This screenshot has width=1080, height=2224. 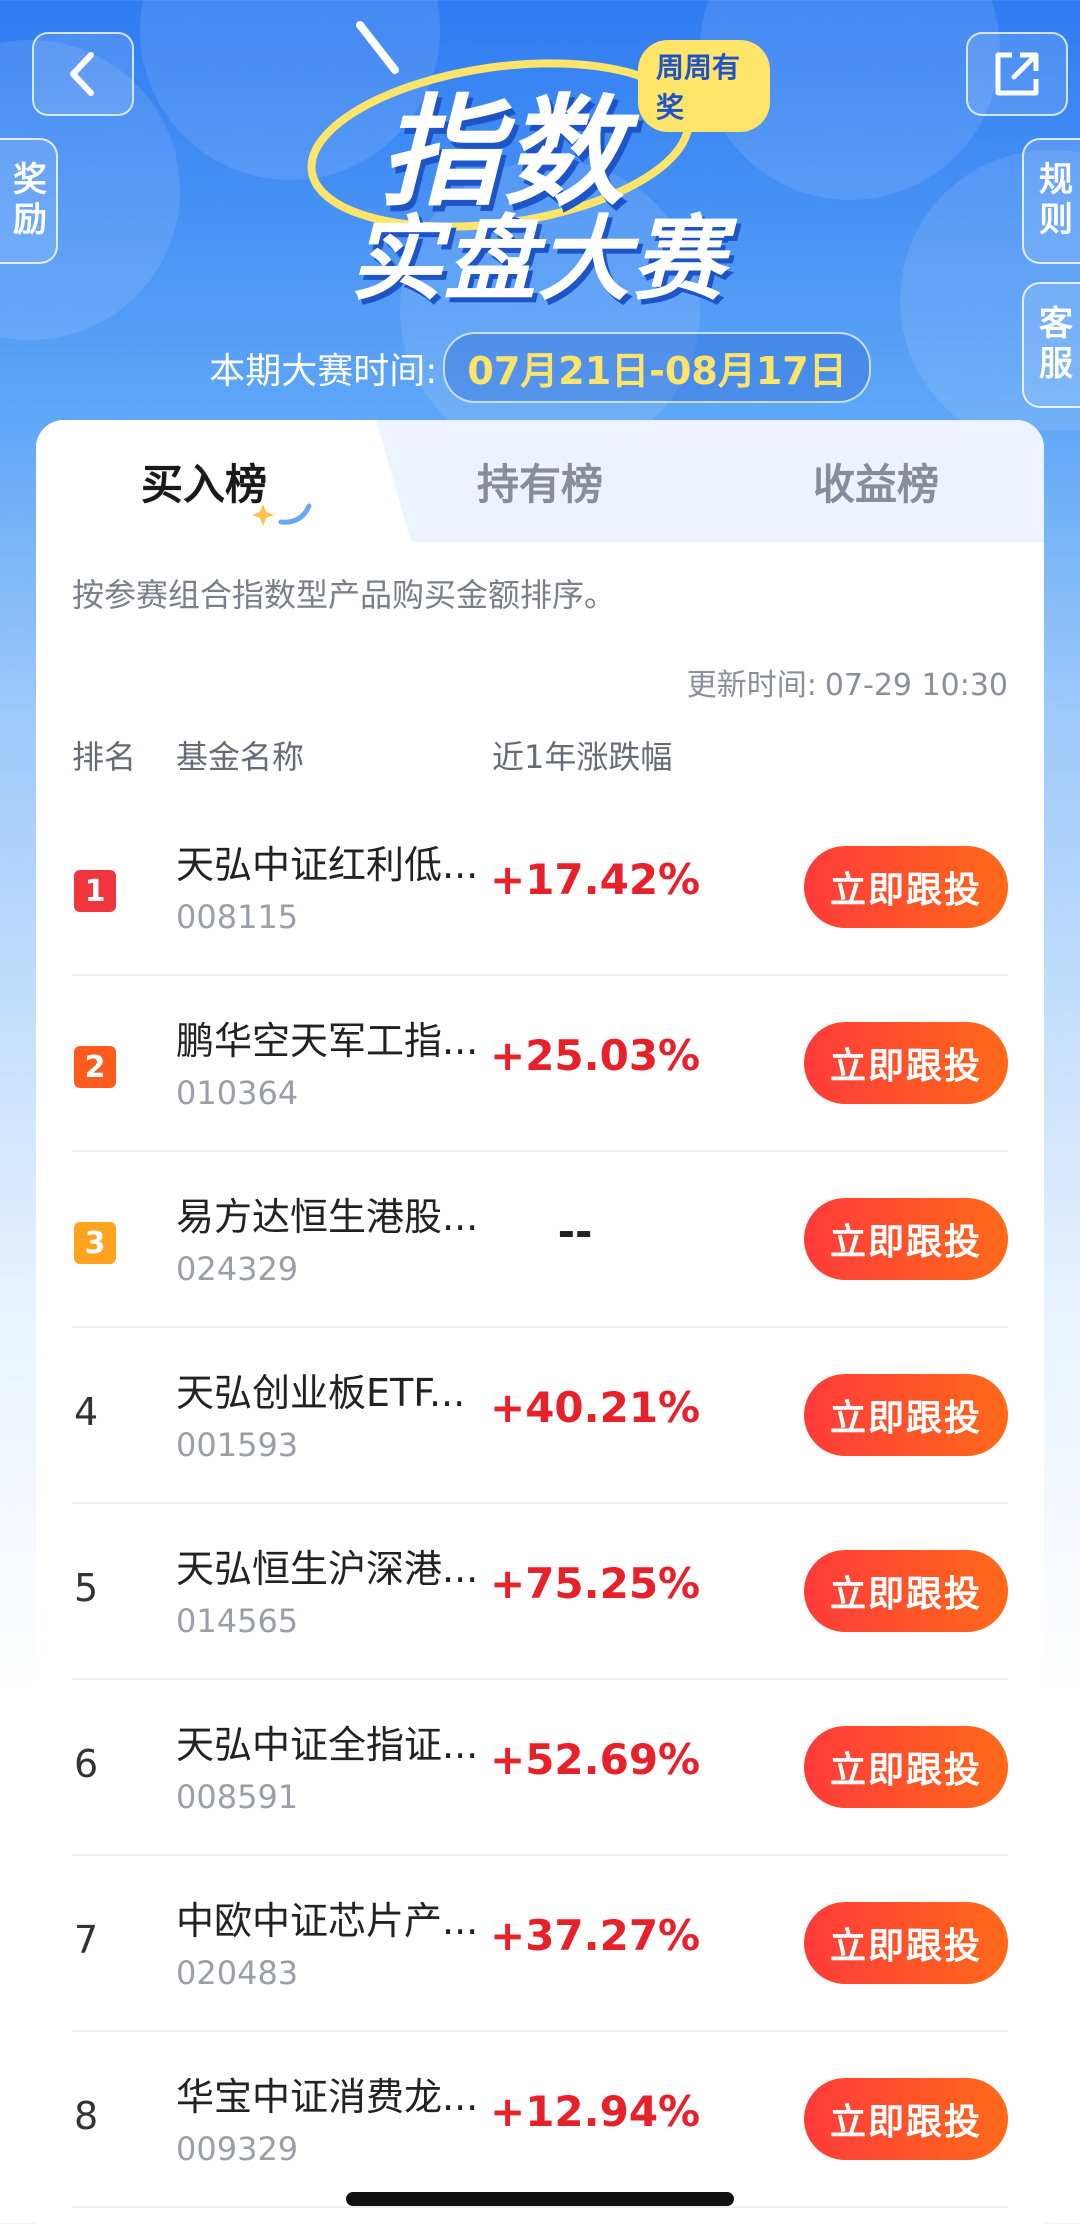 I want to click on rank-number: 4, so click(x=86, y=1412).